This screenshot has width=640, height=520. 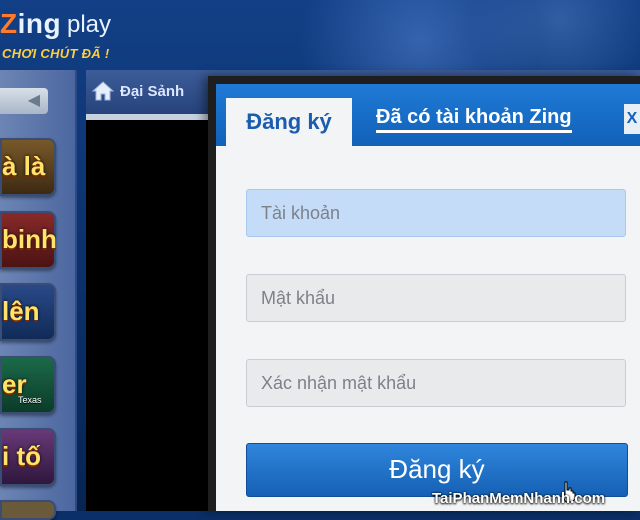 What do you see at coordinates (28, 167) in the screenshot?
I see `game-tile-1: à là` at bounding box center [28, 167].